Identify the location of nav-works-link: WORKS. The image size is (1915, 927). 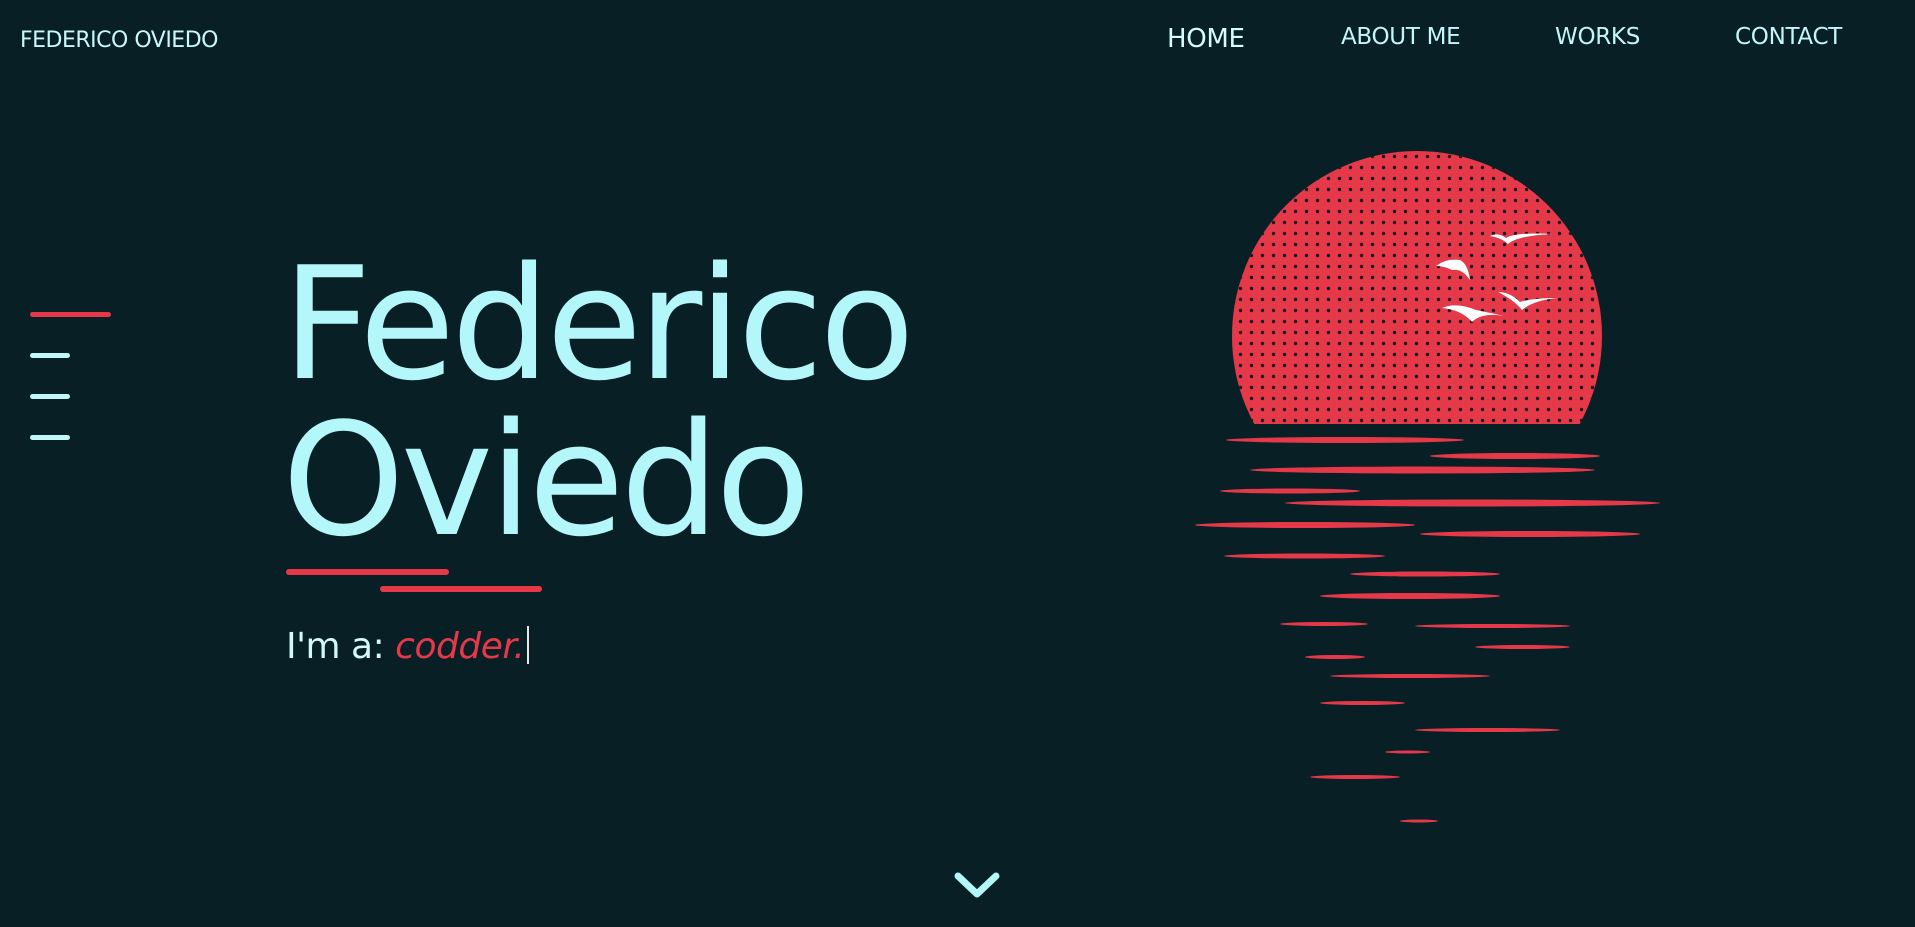
(1597, 37).